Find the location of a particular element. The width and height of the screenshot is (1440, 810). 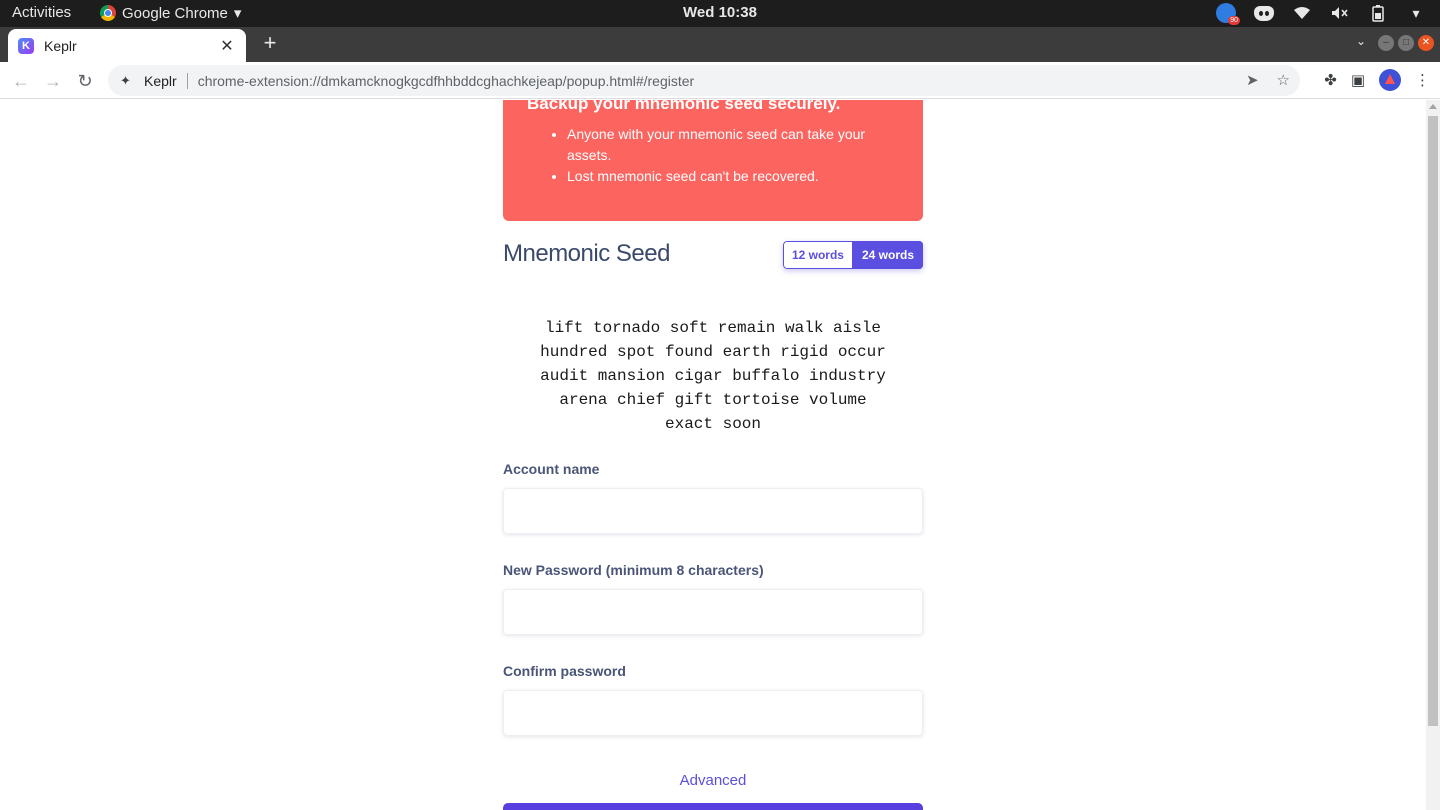

minimize-window-button: – is located at coordinates (1386, 43).